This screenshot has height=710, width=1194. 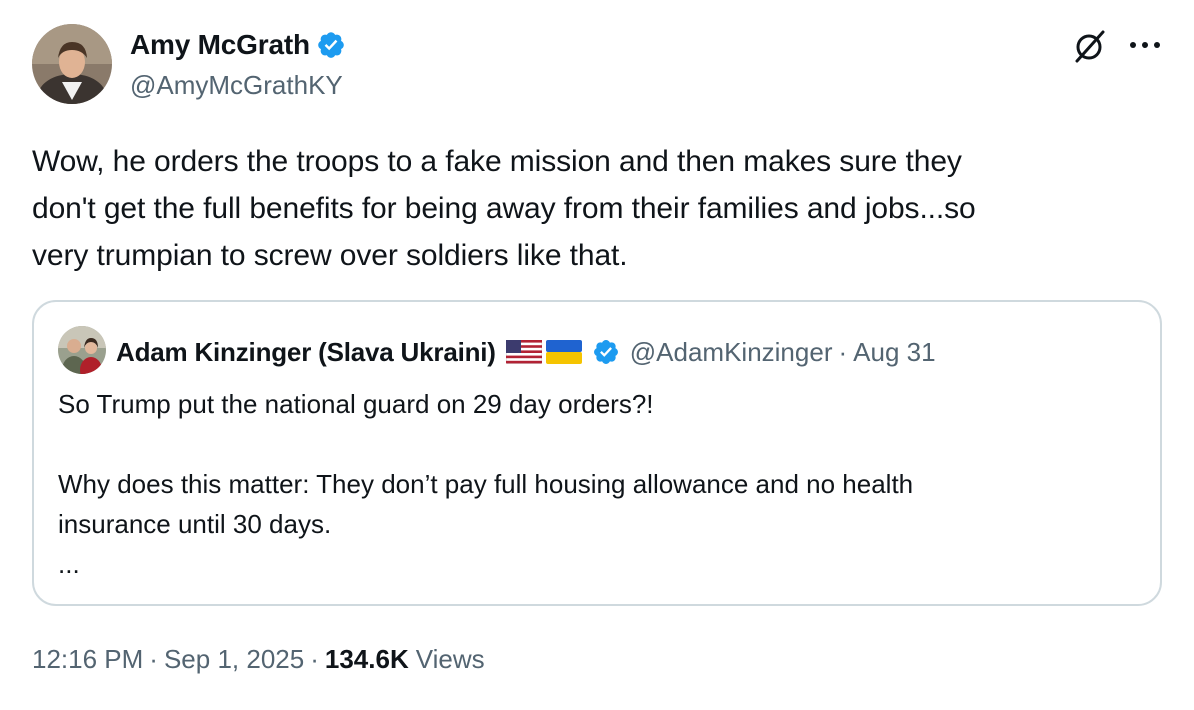 I want to click on quoted-author-avatar, so click(x=82, y=350).